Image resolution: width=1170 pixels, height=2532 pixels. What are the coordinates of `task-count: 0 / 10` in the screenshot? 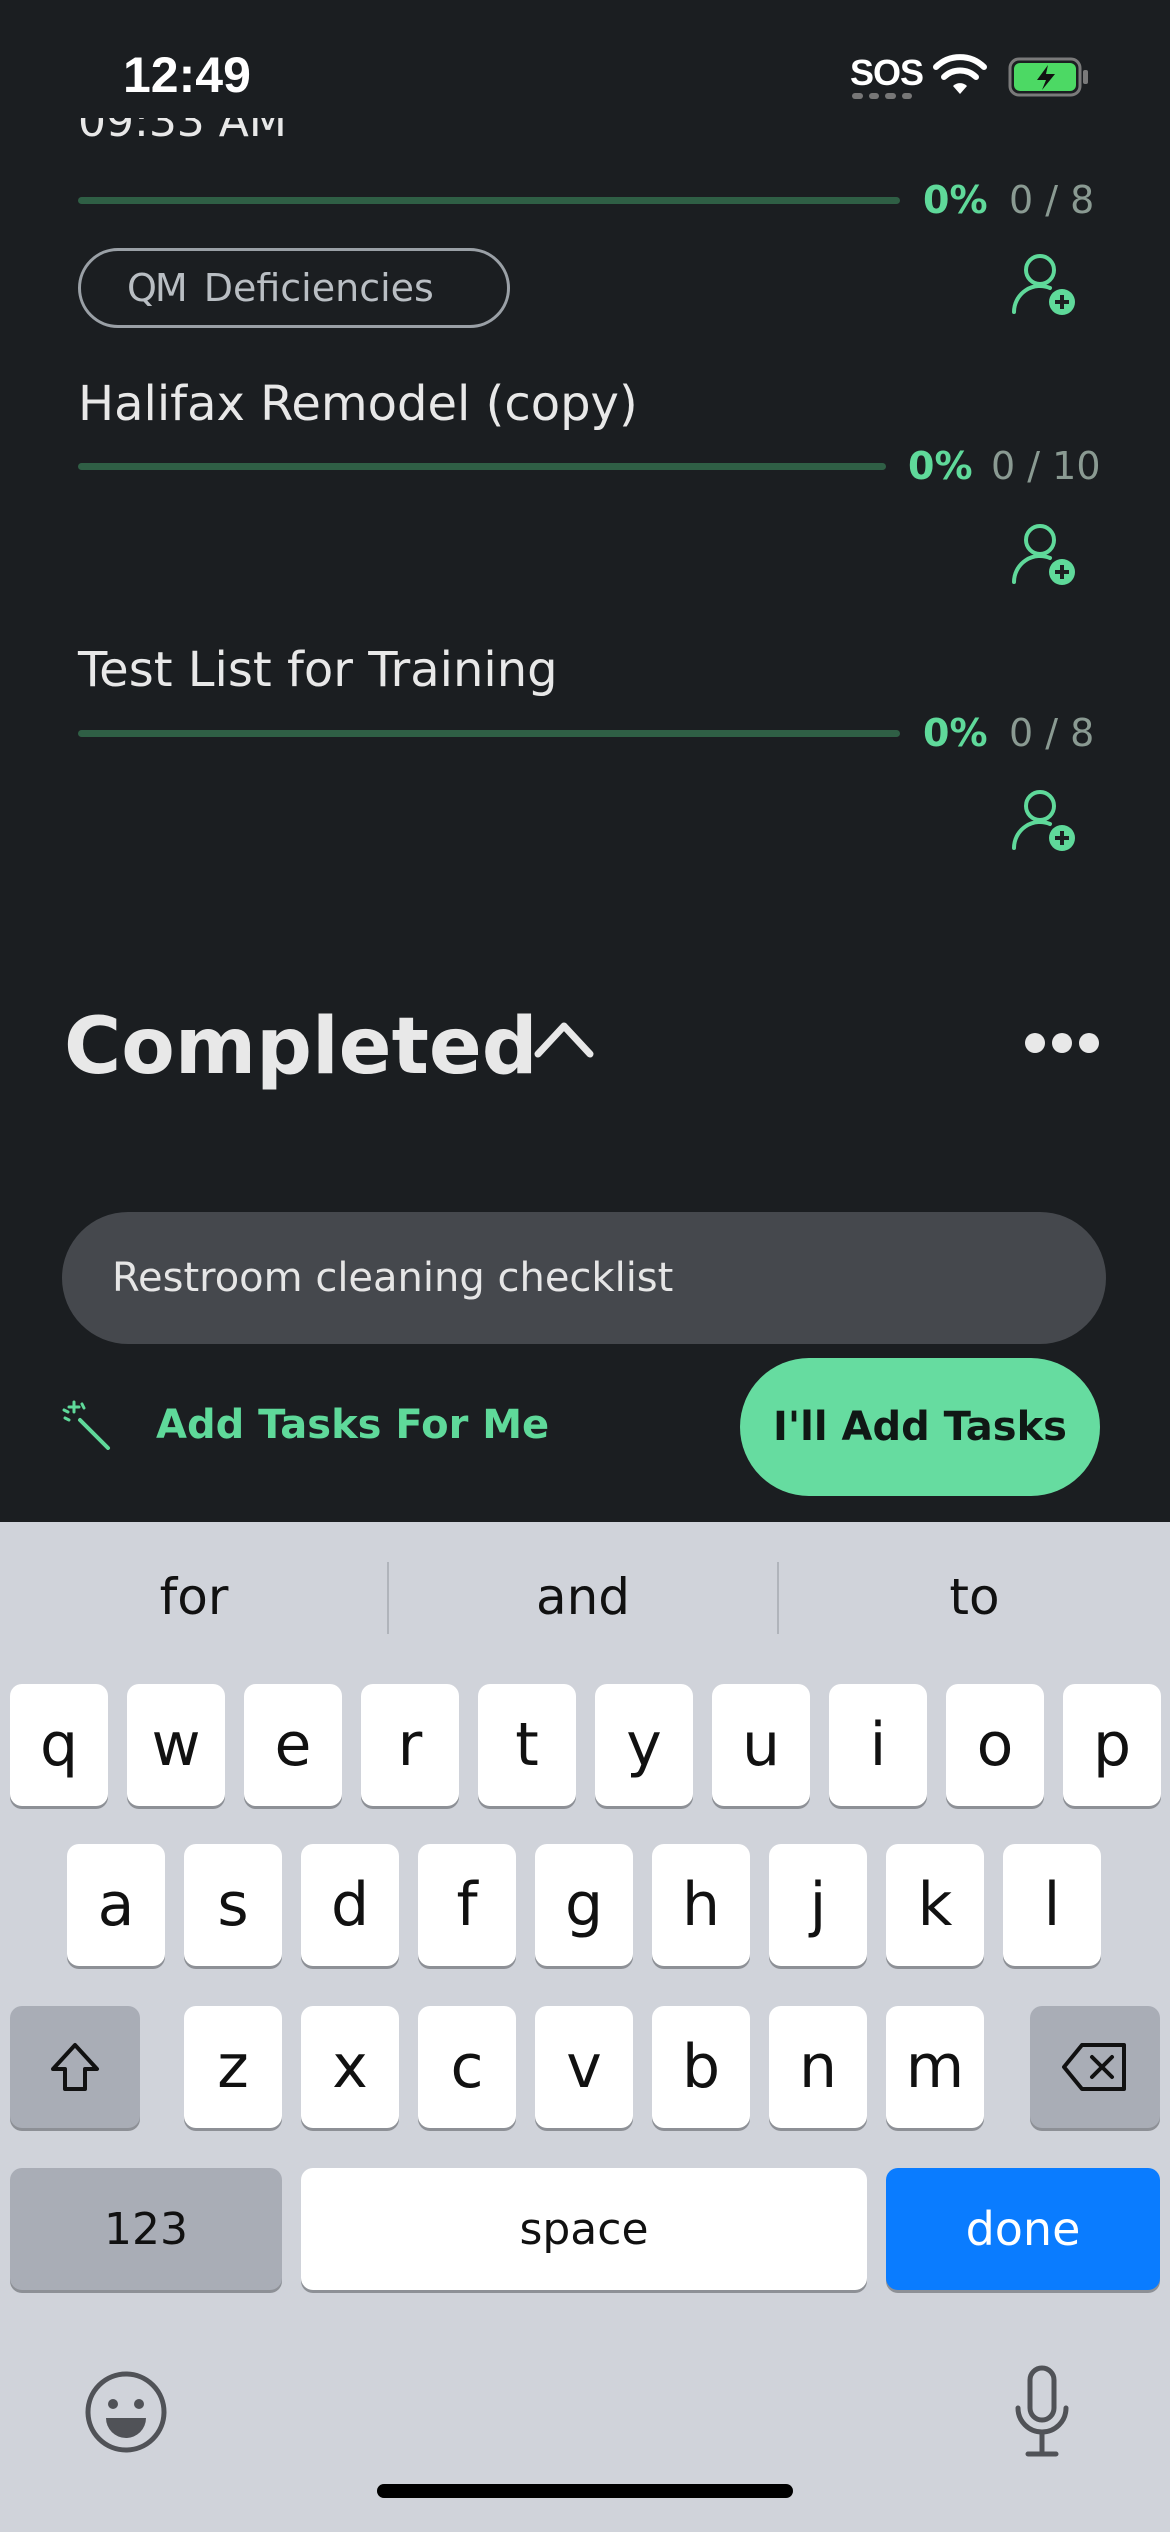 It's located at (1046, 466).